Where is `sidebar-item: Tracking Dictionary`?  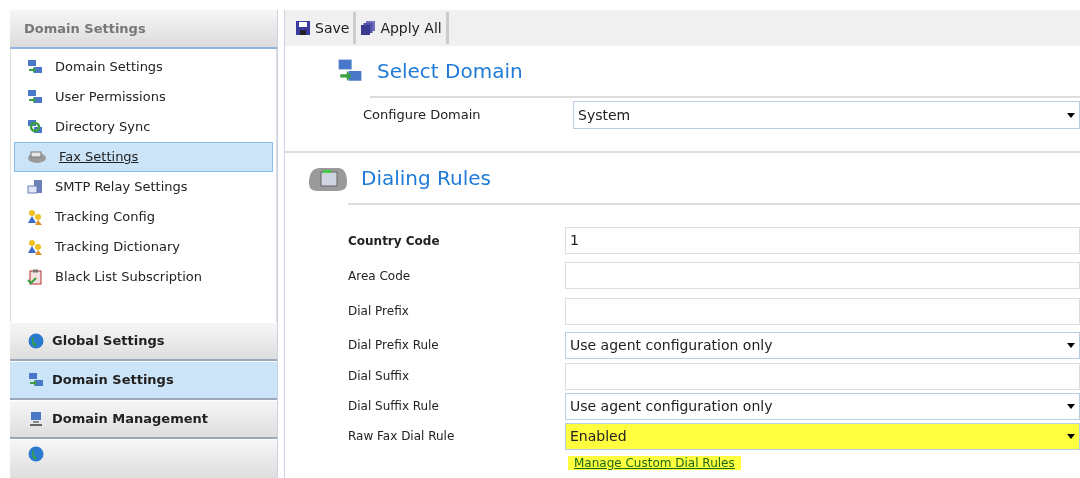
sidebar-item: Tracking Dictionary is located at coordinates (143, 246).